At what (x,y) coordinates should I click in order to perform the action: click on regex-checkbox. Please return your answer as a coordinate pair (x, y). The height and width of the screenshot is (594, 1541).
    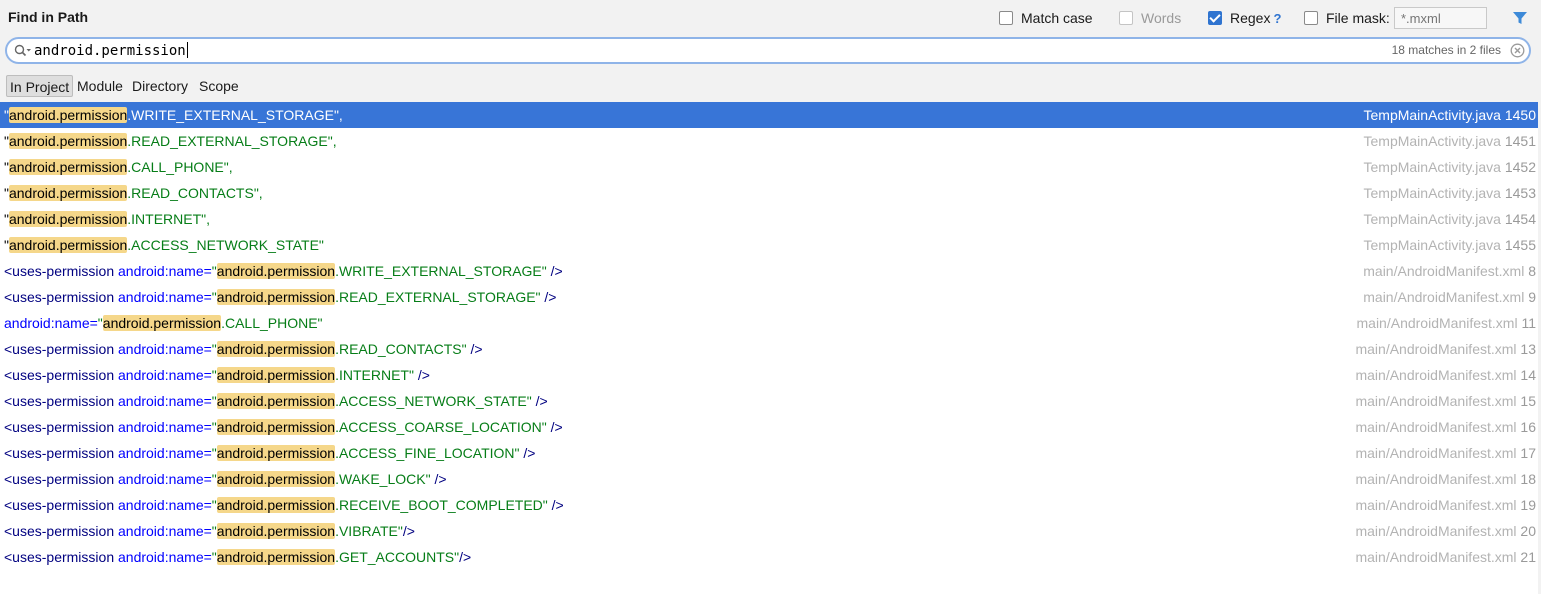
    Looking at the image, I should click on (1215, 18).